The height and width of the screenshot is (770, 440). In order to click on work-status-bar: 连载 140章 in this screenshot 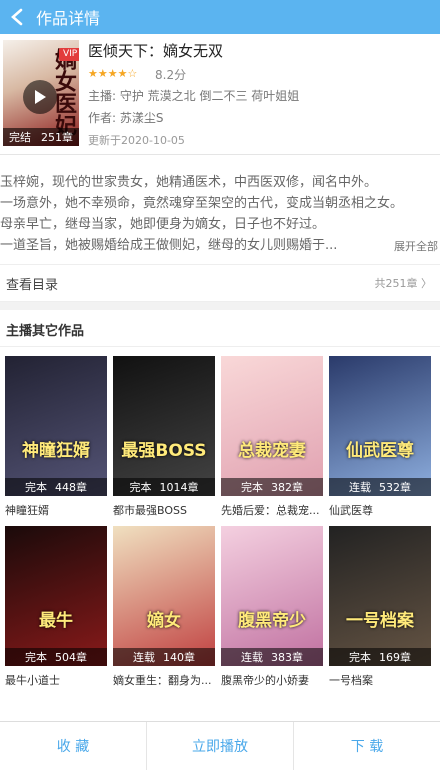, I will do `click(164, 657)`.